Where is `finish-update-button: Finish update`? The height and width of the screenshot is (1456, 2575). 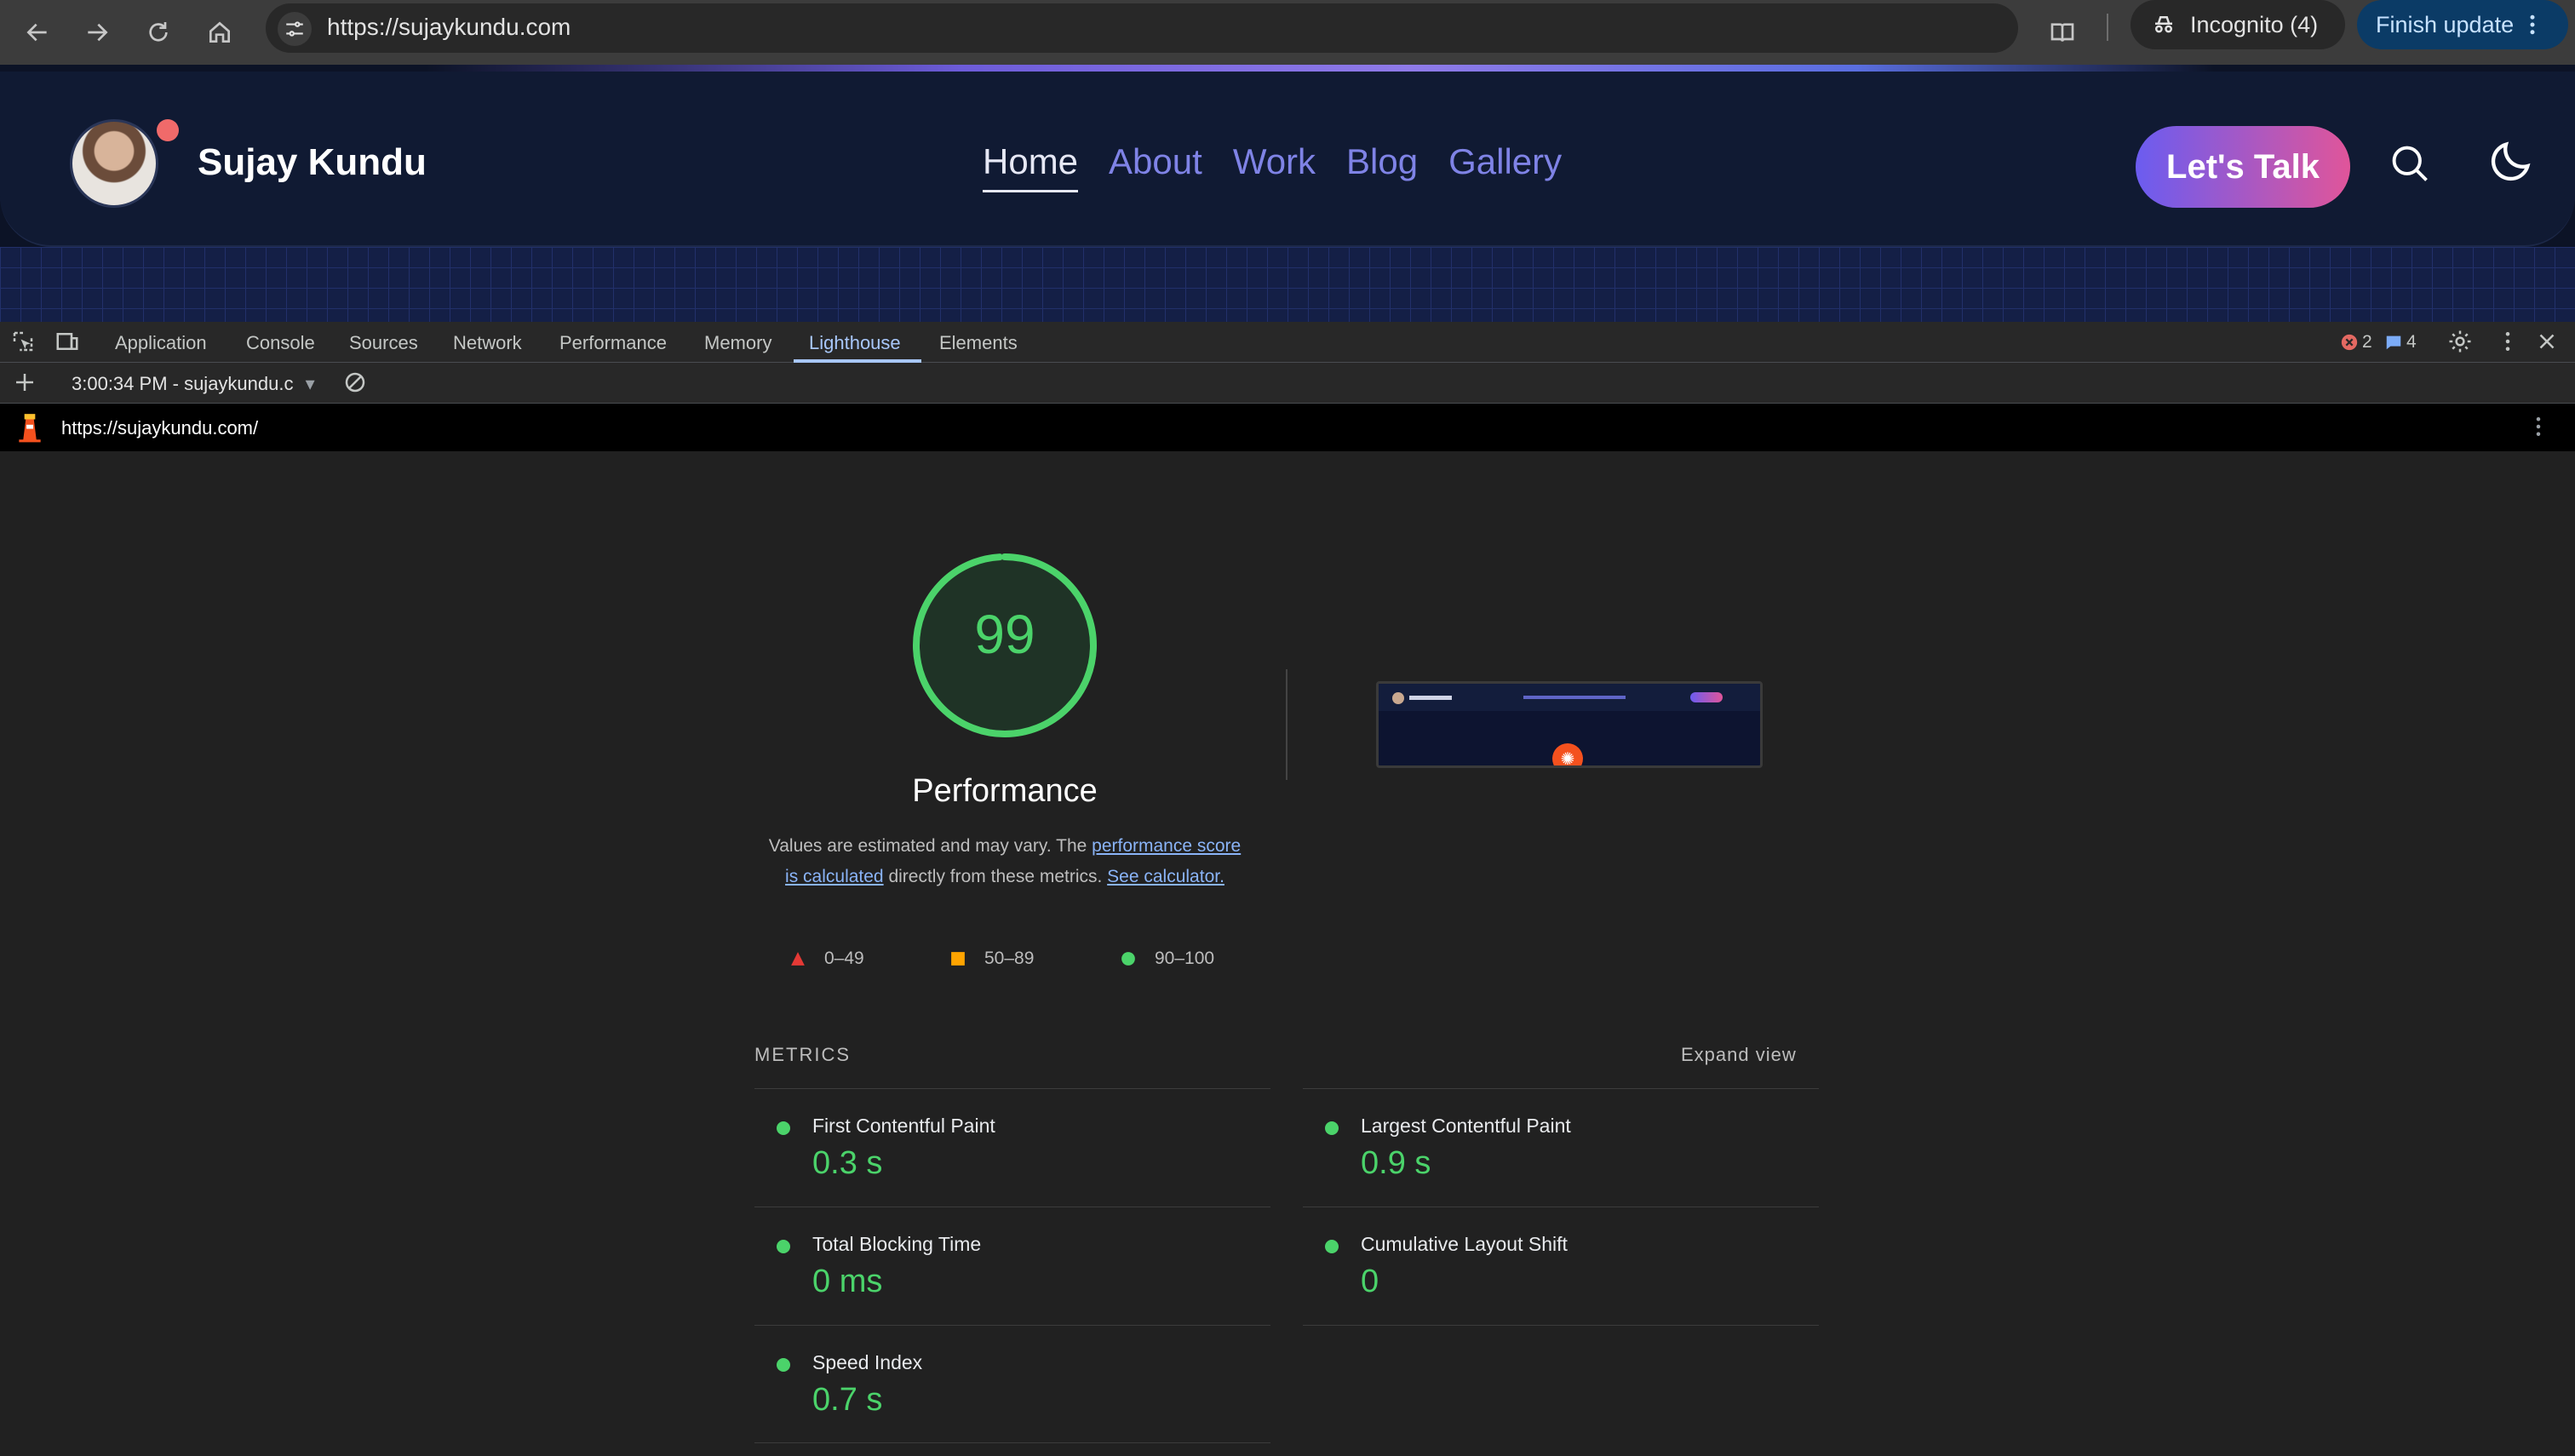
finish-update-button: Finish update is located at coordinates (2462, 25).